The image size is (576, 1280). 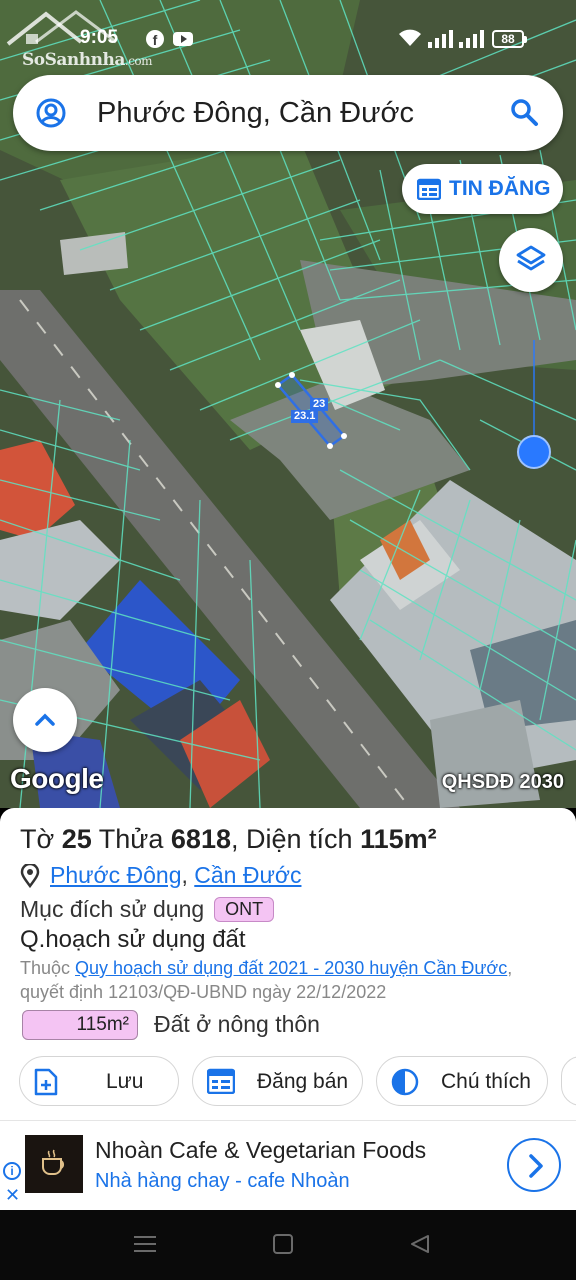 I want to click on navigation-bar, so click(x=288, y=1245).